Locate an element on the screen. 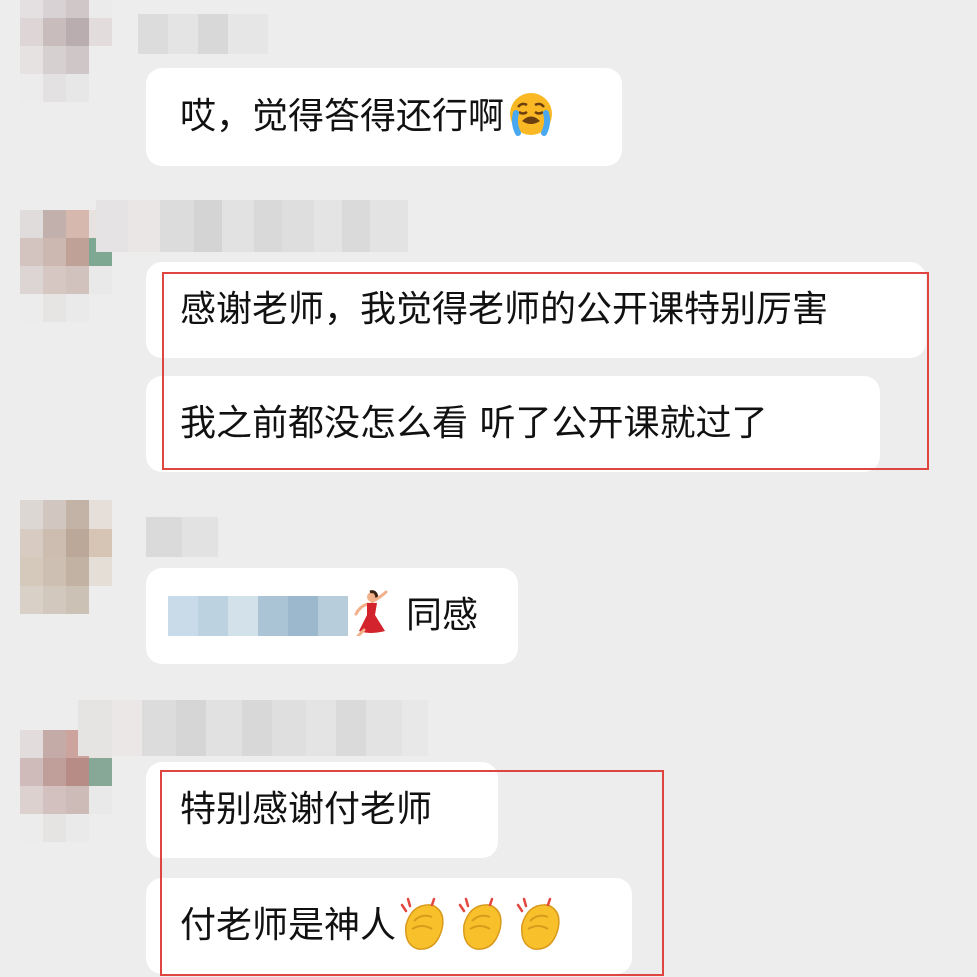 The height and width of the screenshot is (977, 977). message-bubble: 哎，觉得答得还行啊 is located at coordinates (384, 117).